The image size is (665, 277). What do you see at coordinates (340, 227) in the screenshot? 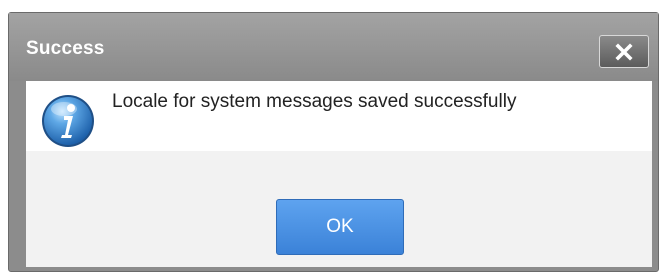
I see `ok-button: OK` at bounding box center [340, 227].